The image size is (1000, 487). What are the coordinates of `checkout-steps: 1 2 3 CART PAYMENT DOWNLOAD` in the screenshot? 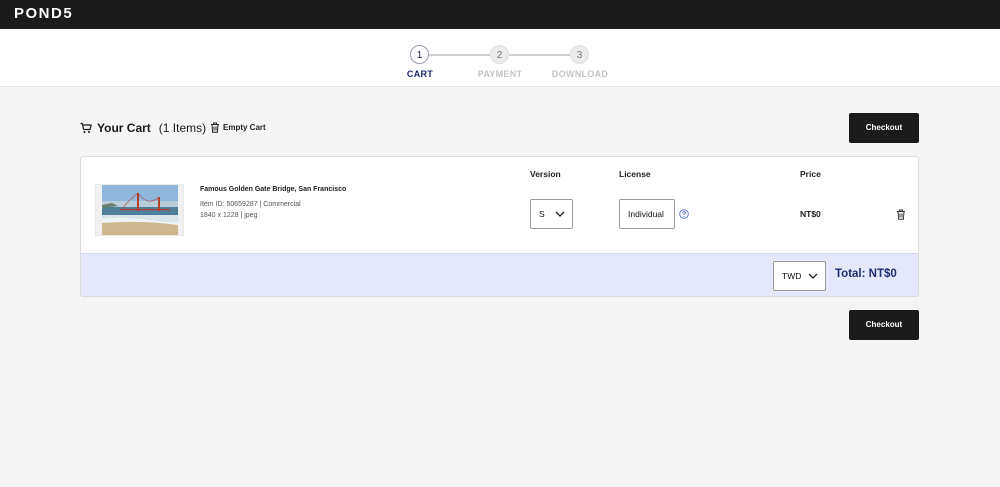 It's located at (500, 58).